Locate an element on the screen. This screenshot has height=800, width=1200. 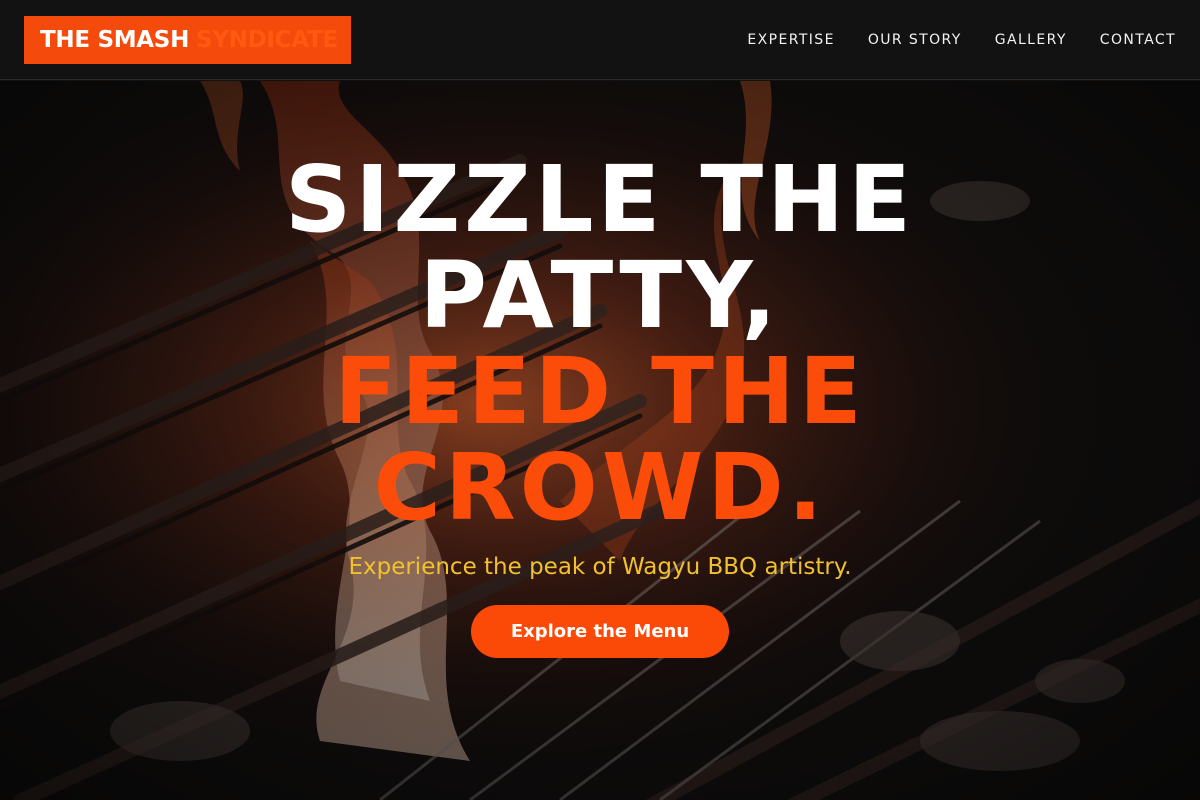
headline-line-1: SIZZLE THE is located at coordinates (599, 199).